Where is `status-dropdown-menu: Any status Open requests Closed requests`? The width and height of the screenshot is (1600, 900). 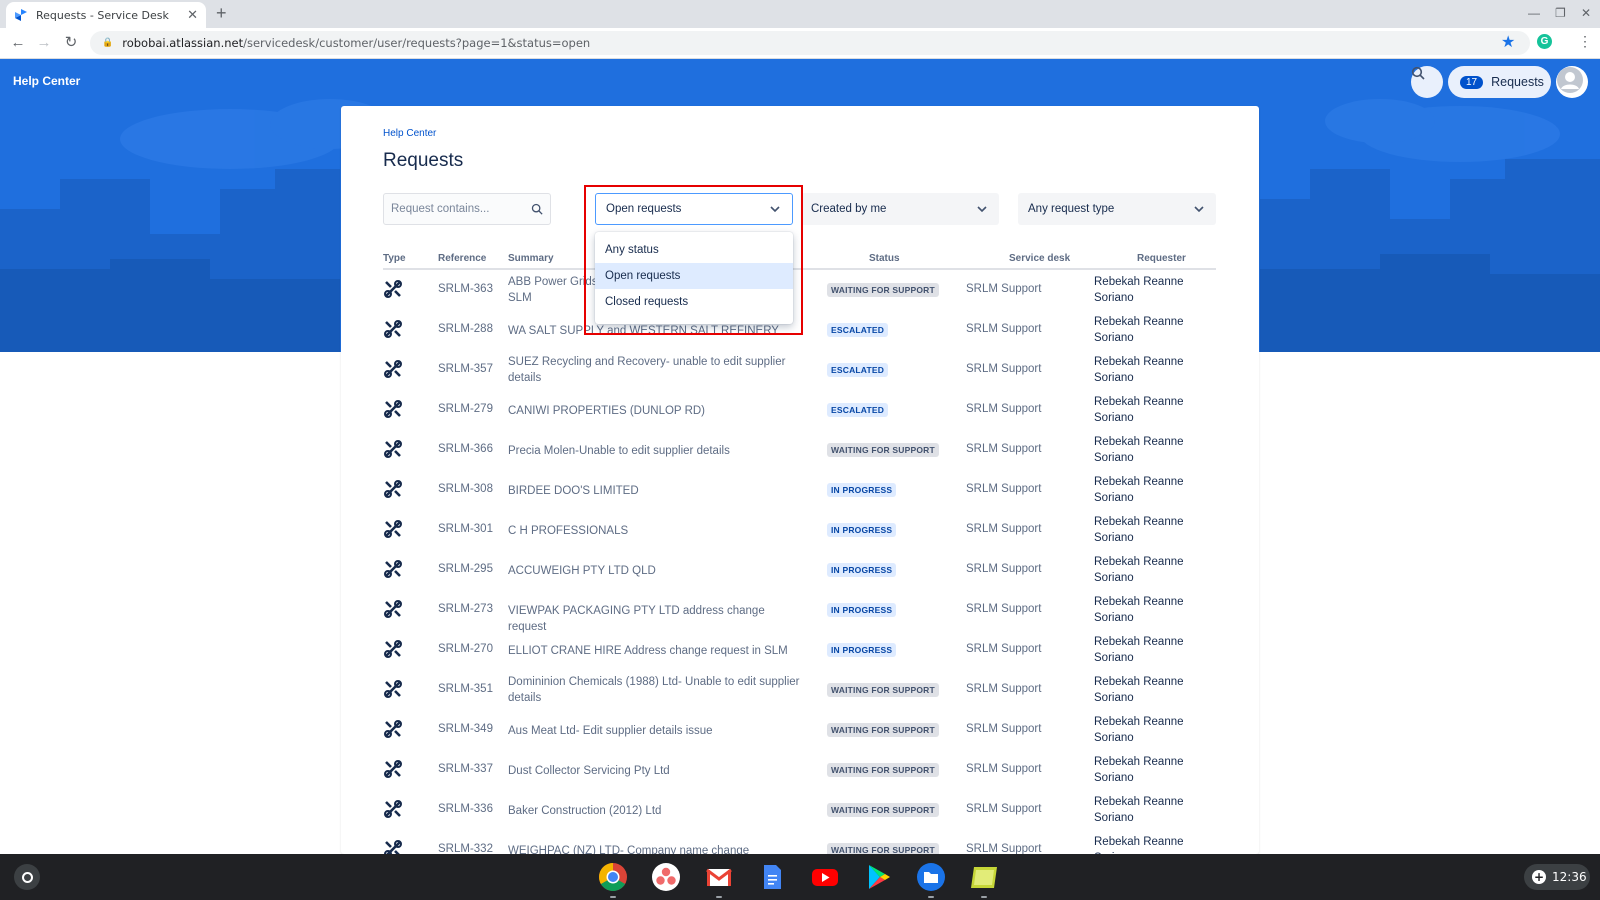
status-dropdown-menu: Any status Open requests Closed requests is located at coordinates (694, 278).